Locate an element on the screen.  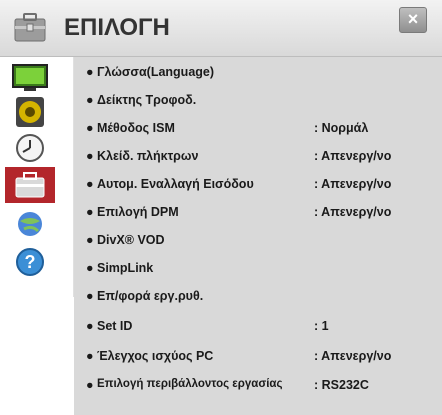
close-button: × is located at coordinates (413, 20).